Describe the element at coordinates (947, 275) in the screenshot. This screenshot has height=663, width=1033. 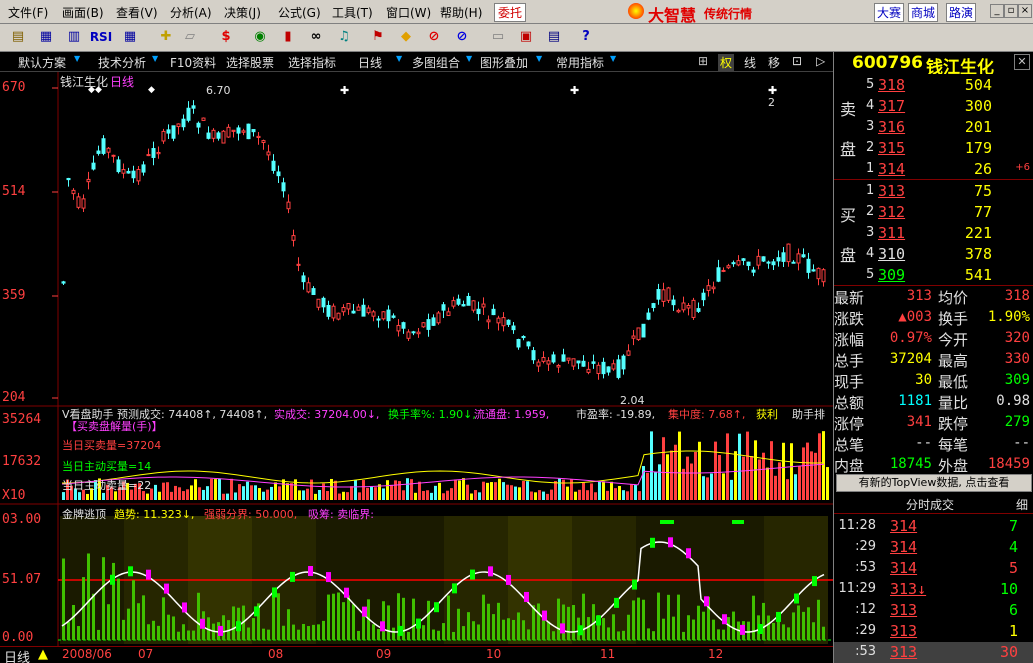
I see `buy-level-row: 5 309 541` at that location.